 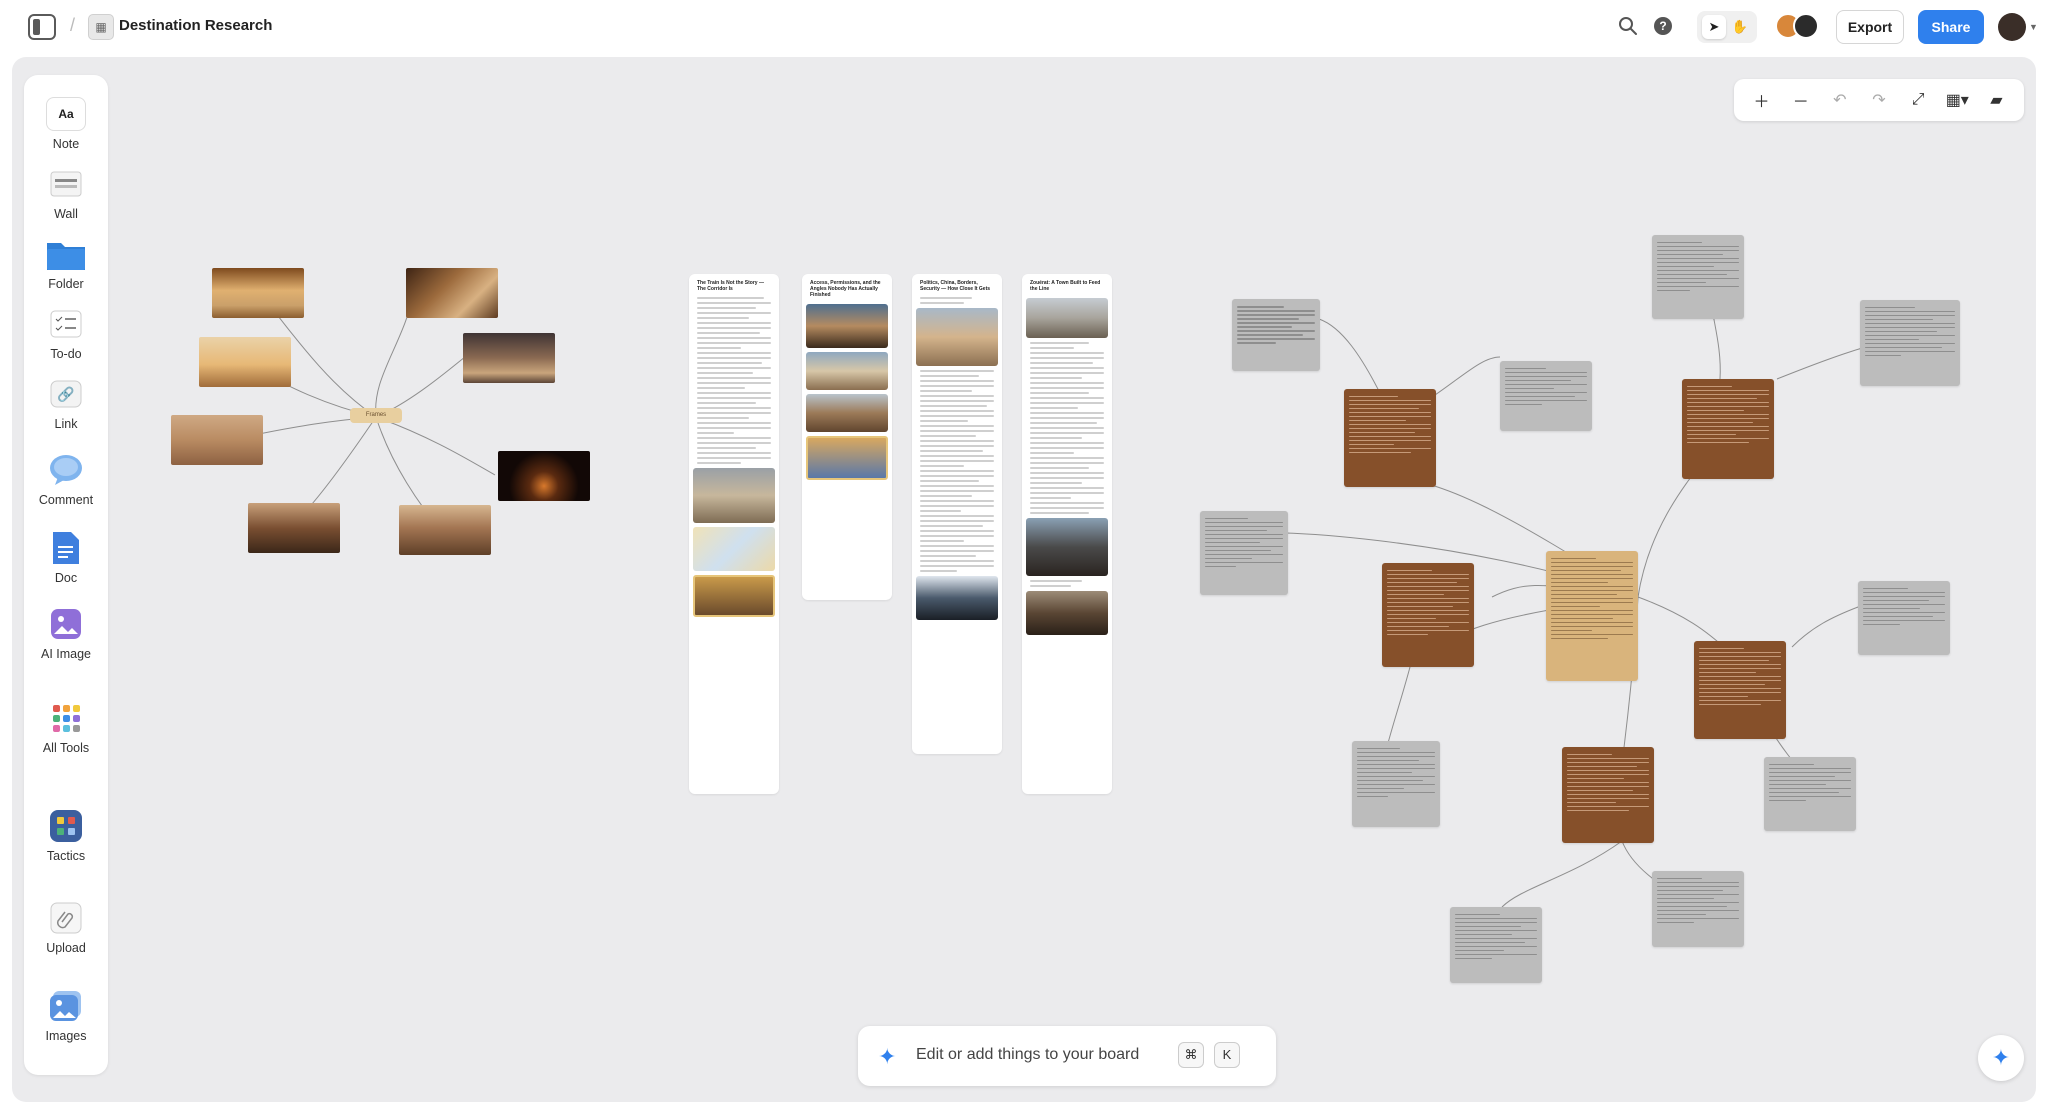 I want to click on pointer-icon: ➤, so click(x=1714, y=27).